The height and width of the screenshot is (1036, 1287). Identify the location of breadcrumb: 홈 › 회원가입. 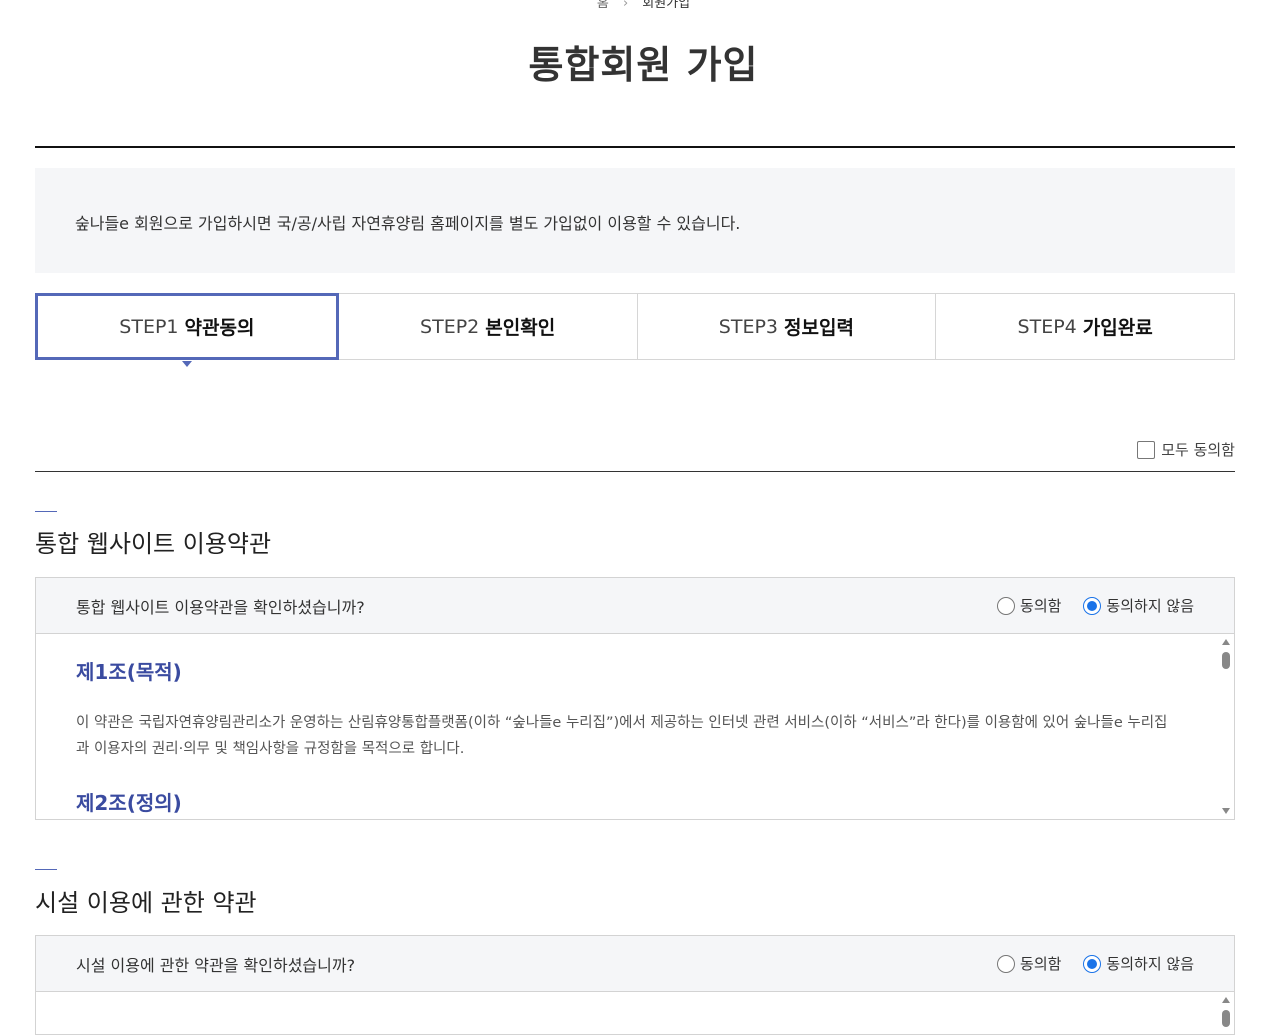
(643, 4).